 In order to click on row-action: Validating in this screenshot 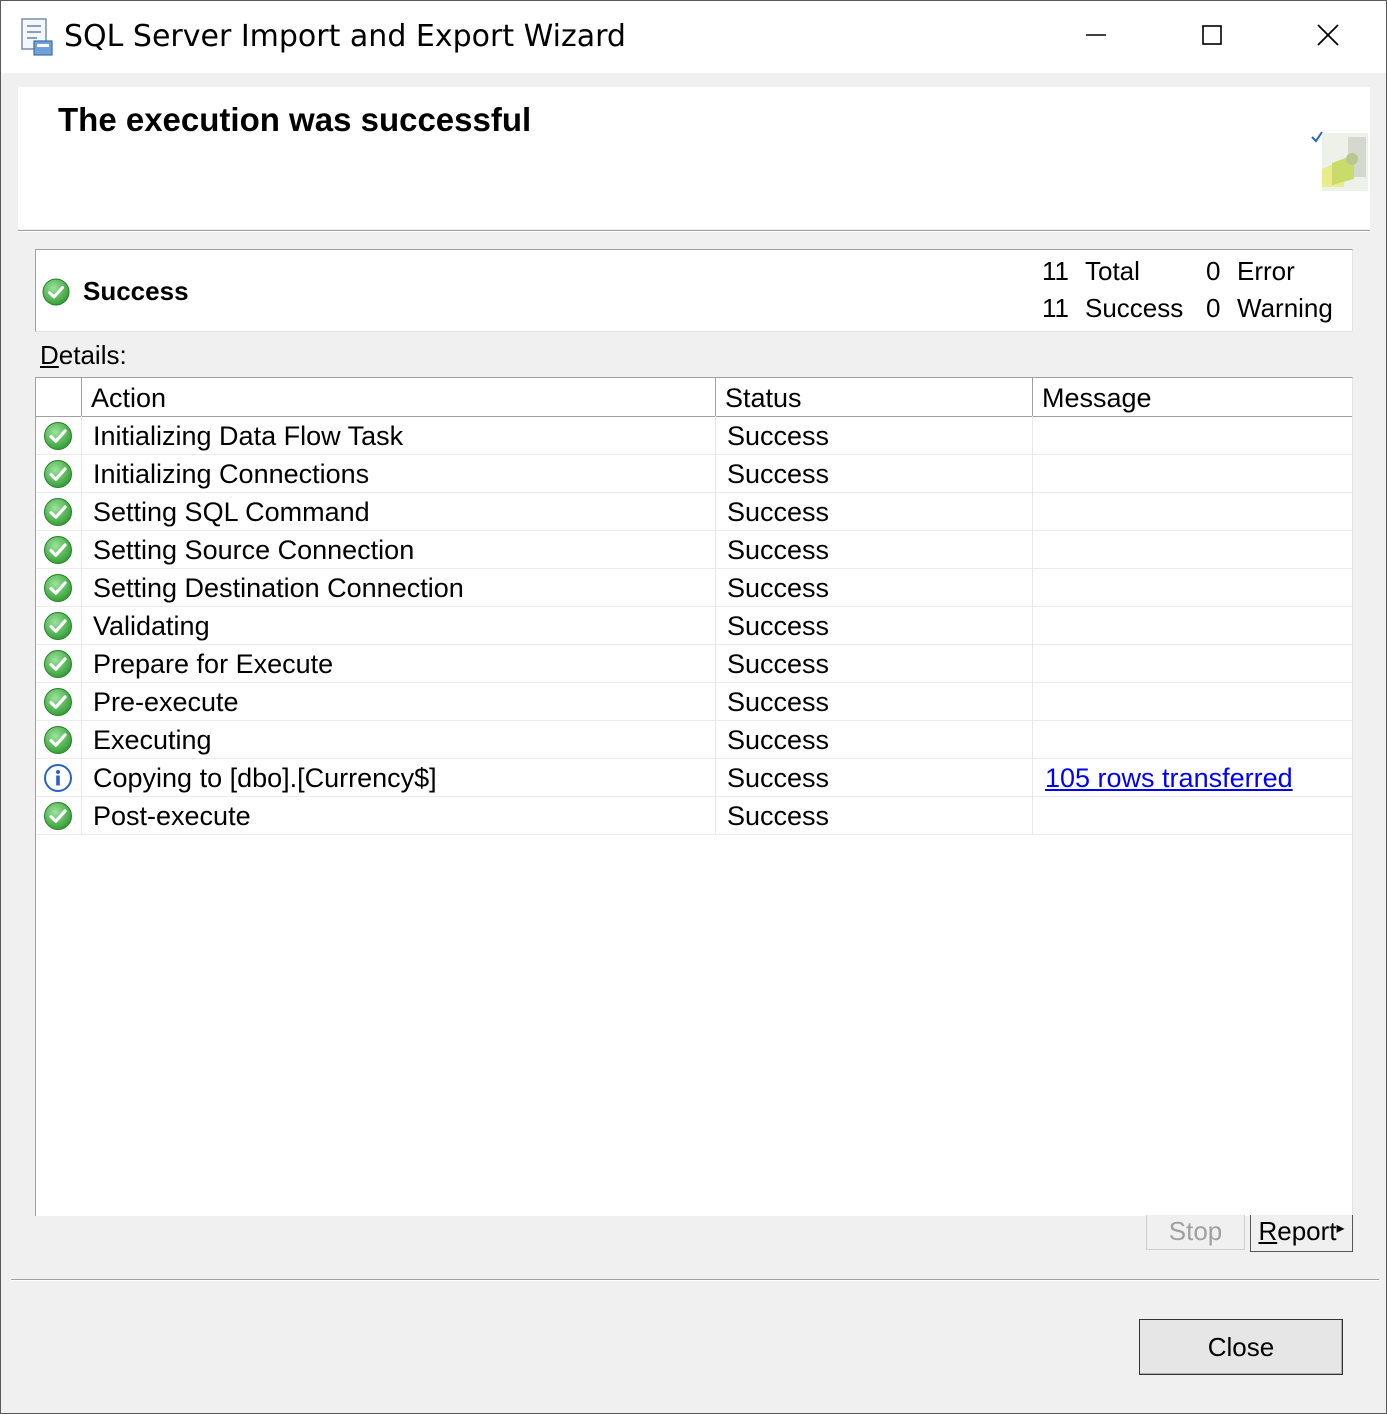, I will do `click(399, 625)`.